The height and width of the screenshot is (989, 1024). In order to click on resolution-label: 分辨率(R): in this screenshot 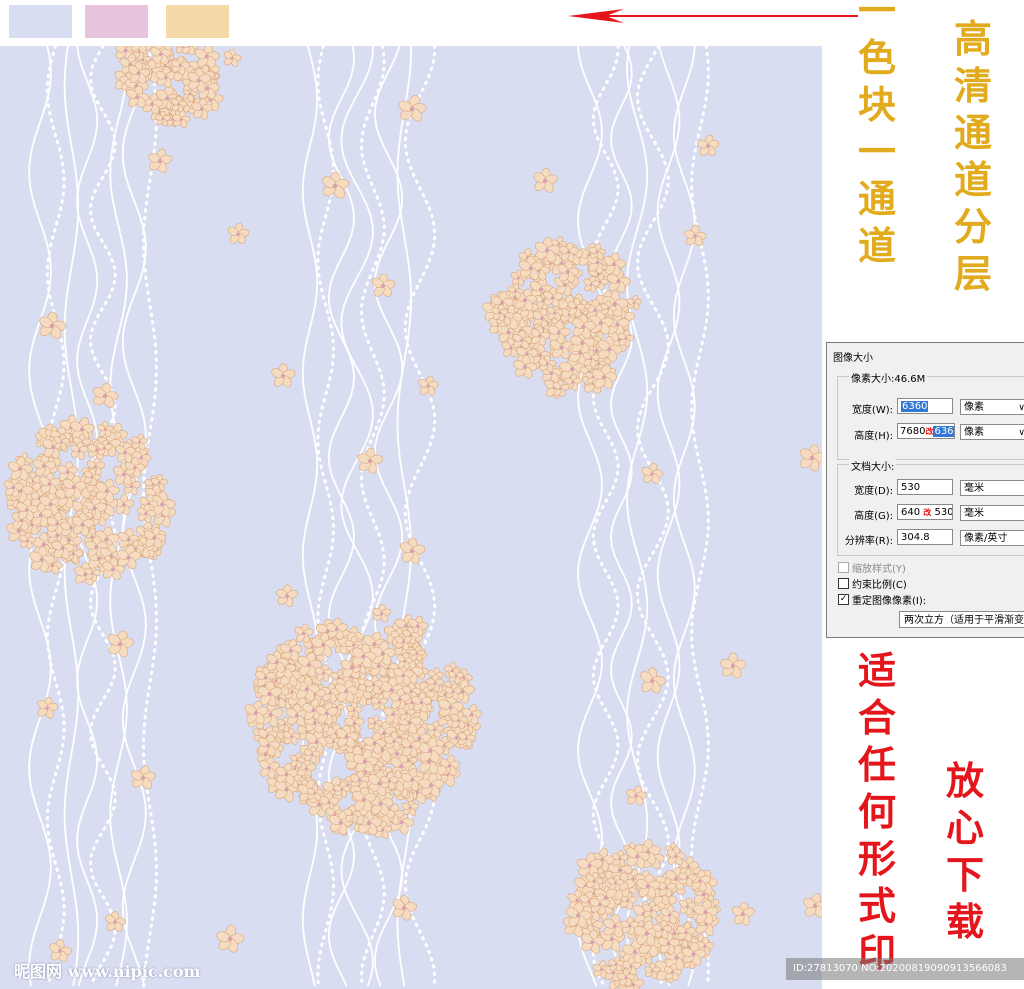, I will do `click(868, 541)`.